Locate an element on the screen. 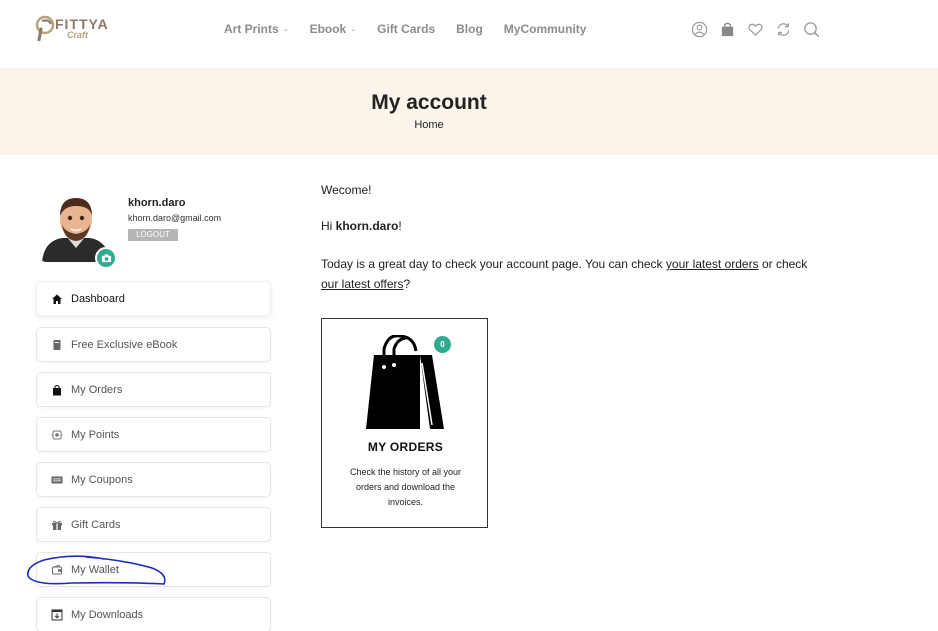  menu-item-label: Gift Cards is located at coordinates (96, 524).